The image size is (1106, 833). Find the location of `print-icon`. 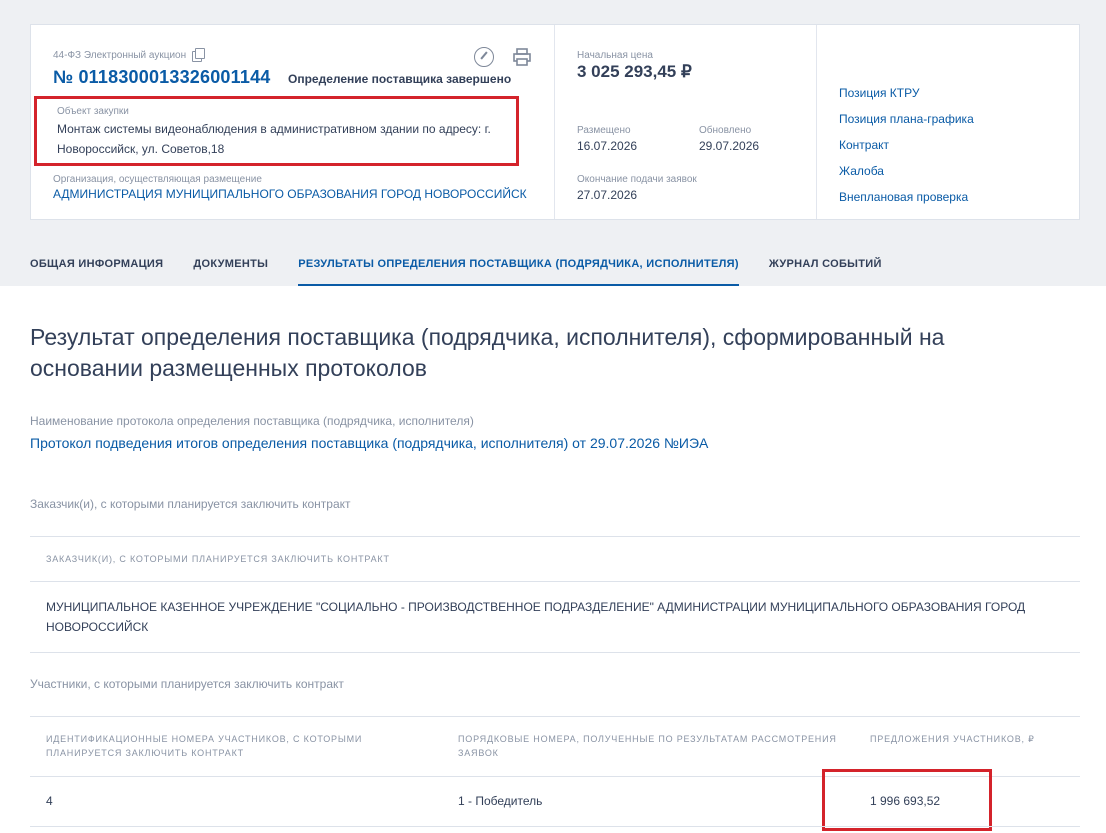

print-icon is located at coordinates (522, 57).